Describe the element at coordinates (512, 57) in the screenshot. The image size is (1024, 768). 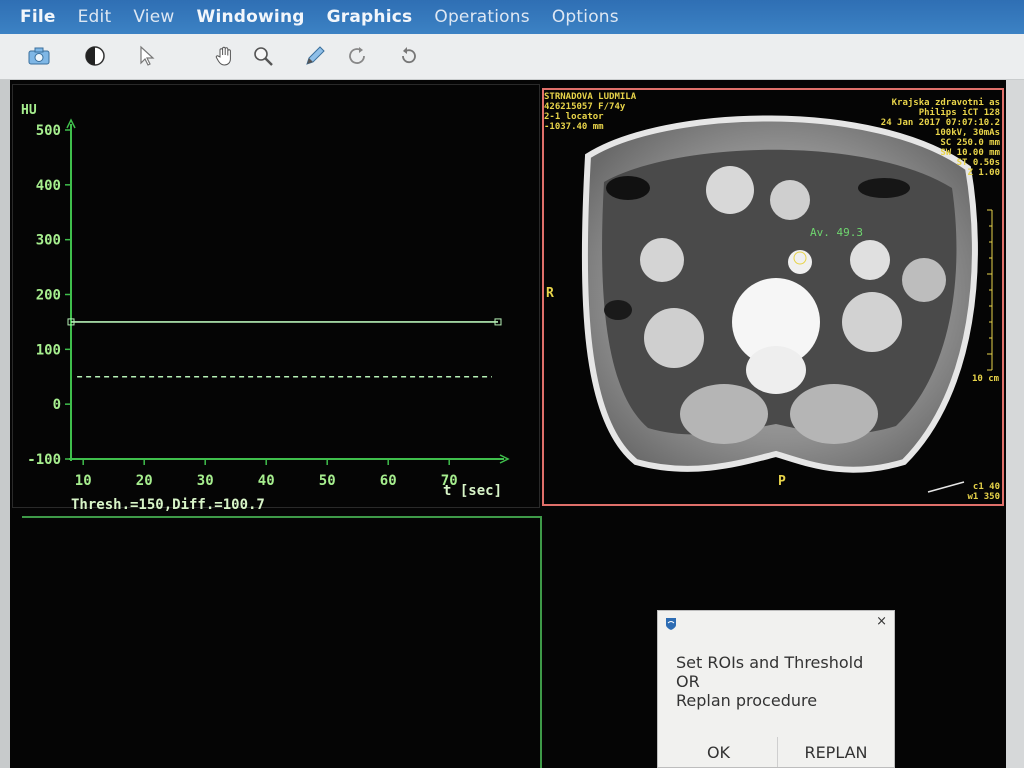
I see `toolbar` at that location.